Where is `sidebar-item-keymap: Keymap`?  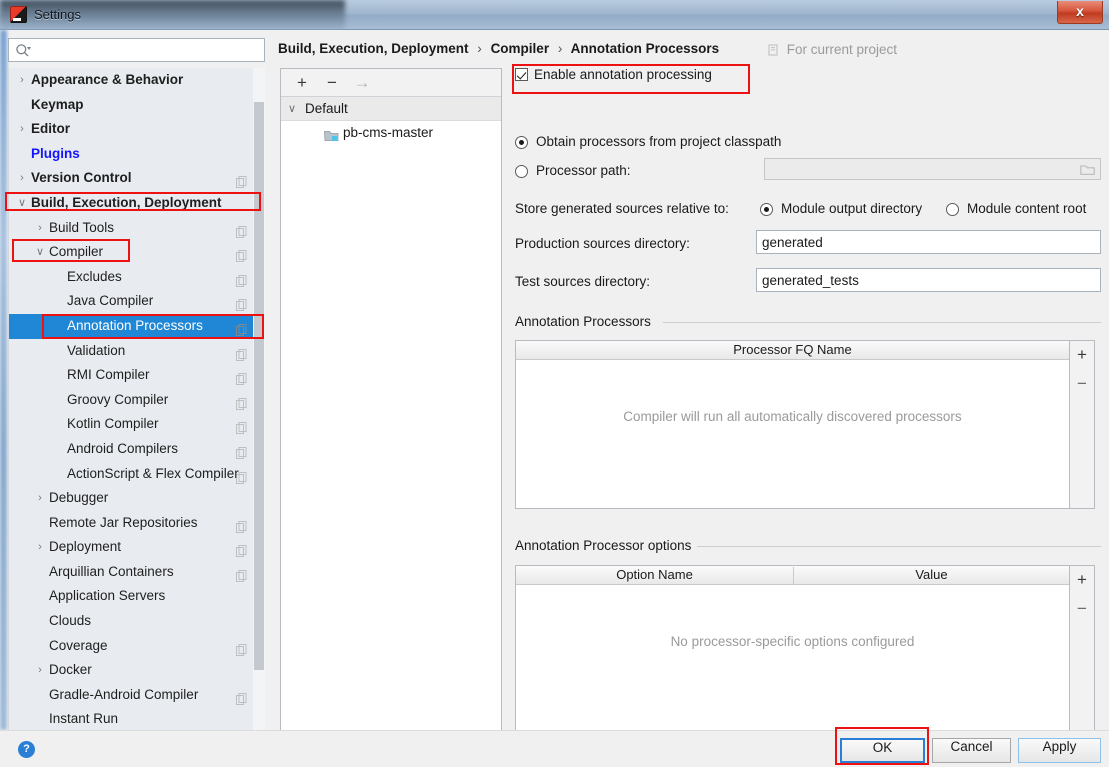
sidebar-item-keymap: Keymap is located at coordinates (137, 105).